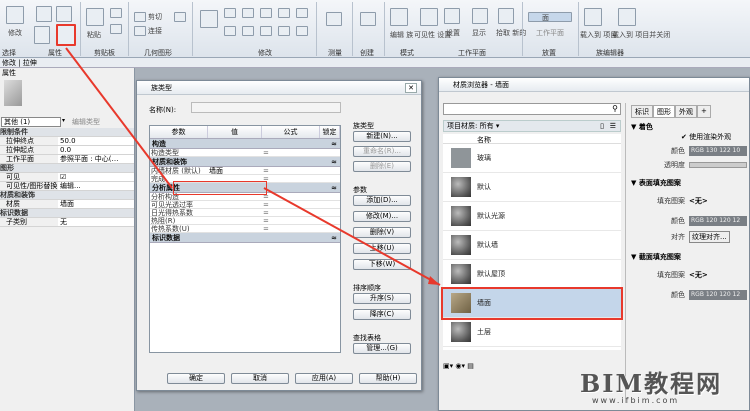  Describe the element at coordinates (434, 280) in the screenshot. I see `arrowhead` at that location.